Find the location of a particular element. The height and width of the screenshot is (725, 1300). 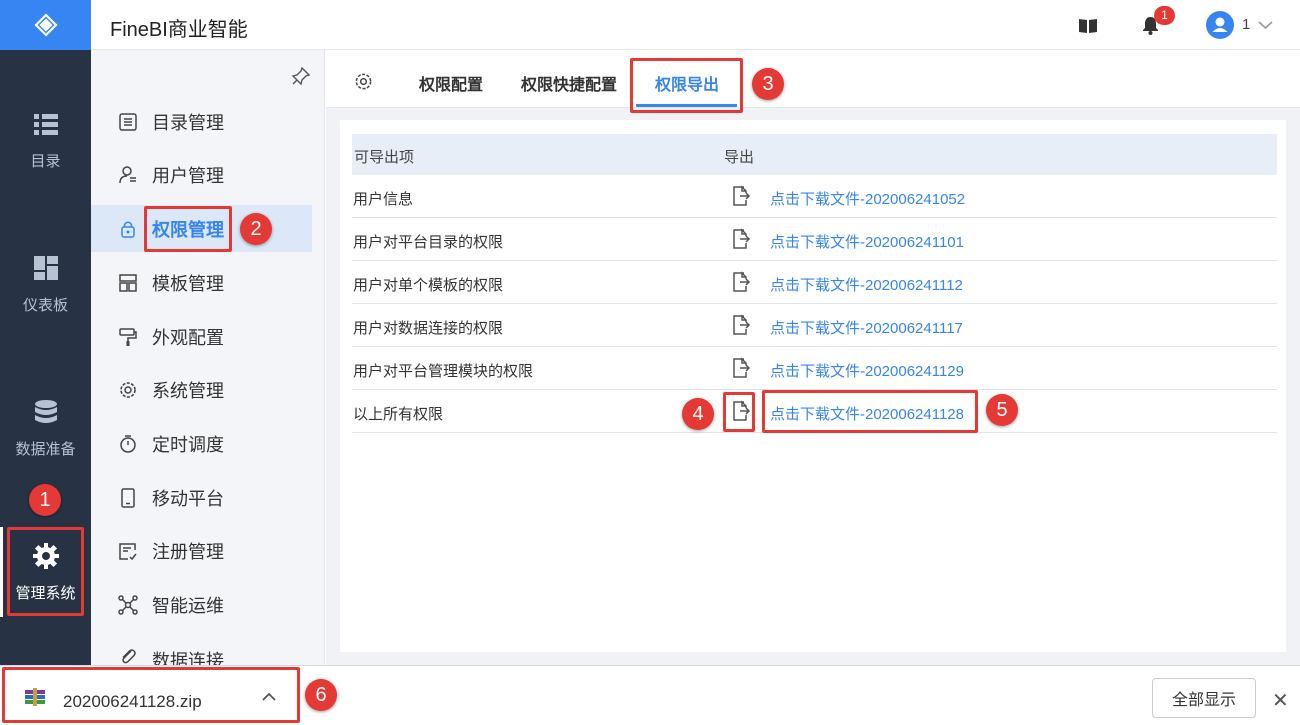

download-link: 点击下载文件-202006241117 is located at coordinates (866, 327).